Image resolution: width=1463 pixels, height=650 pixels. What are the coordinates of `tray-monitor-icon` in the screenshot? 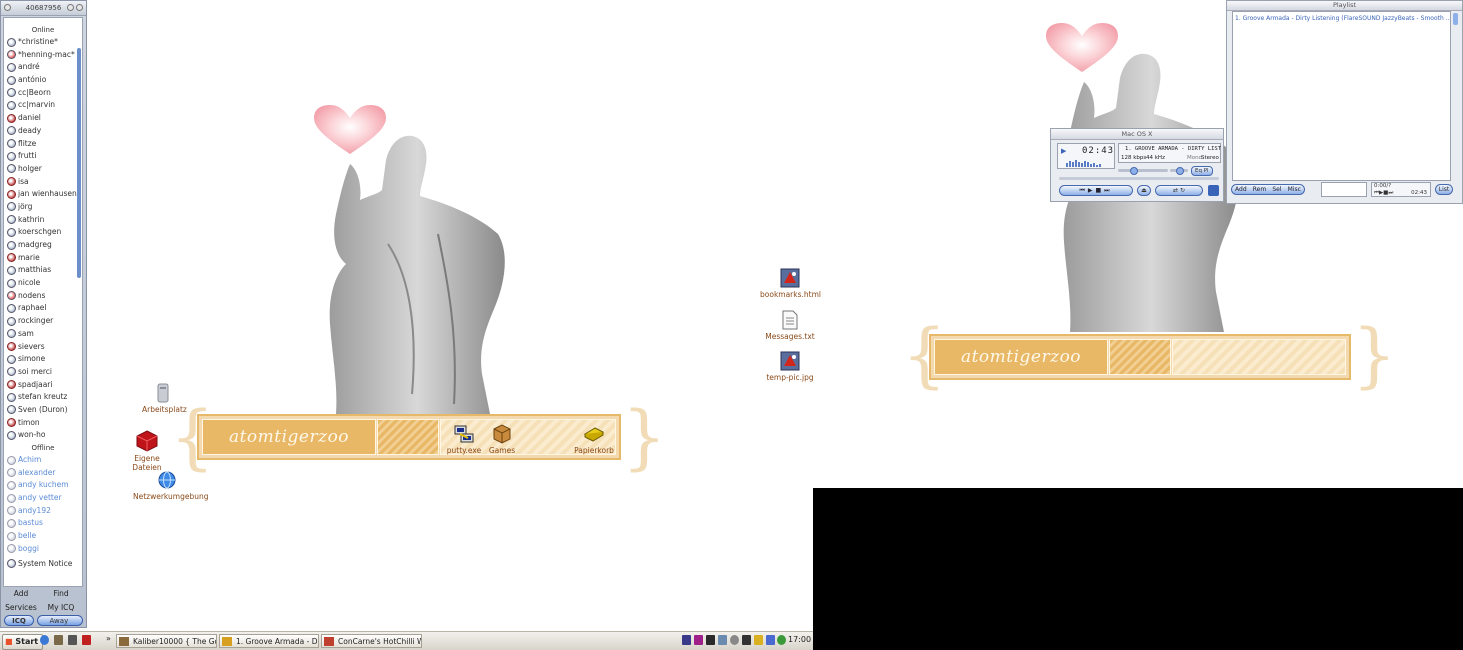 It's located at (710, 640).